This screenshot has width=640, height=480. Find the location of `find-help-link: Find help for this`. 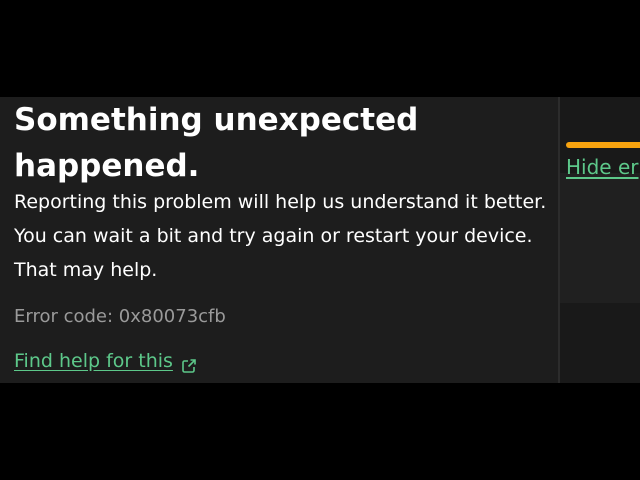

find-help-link: Find help for this is located at coordinates (105, 361).